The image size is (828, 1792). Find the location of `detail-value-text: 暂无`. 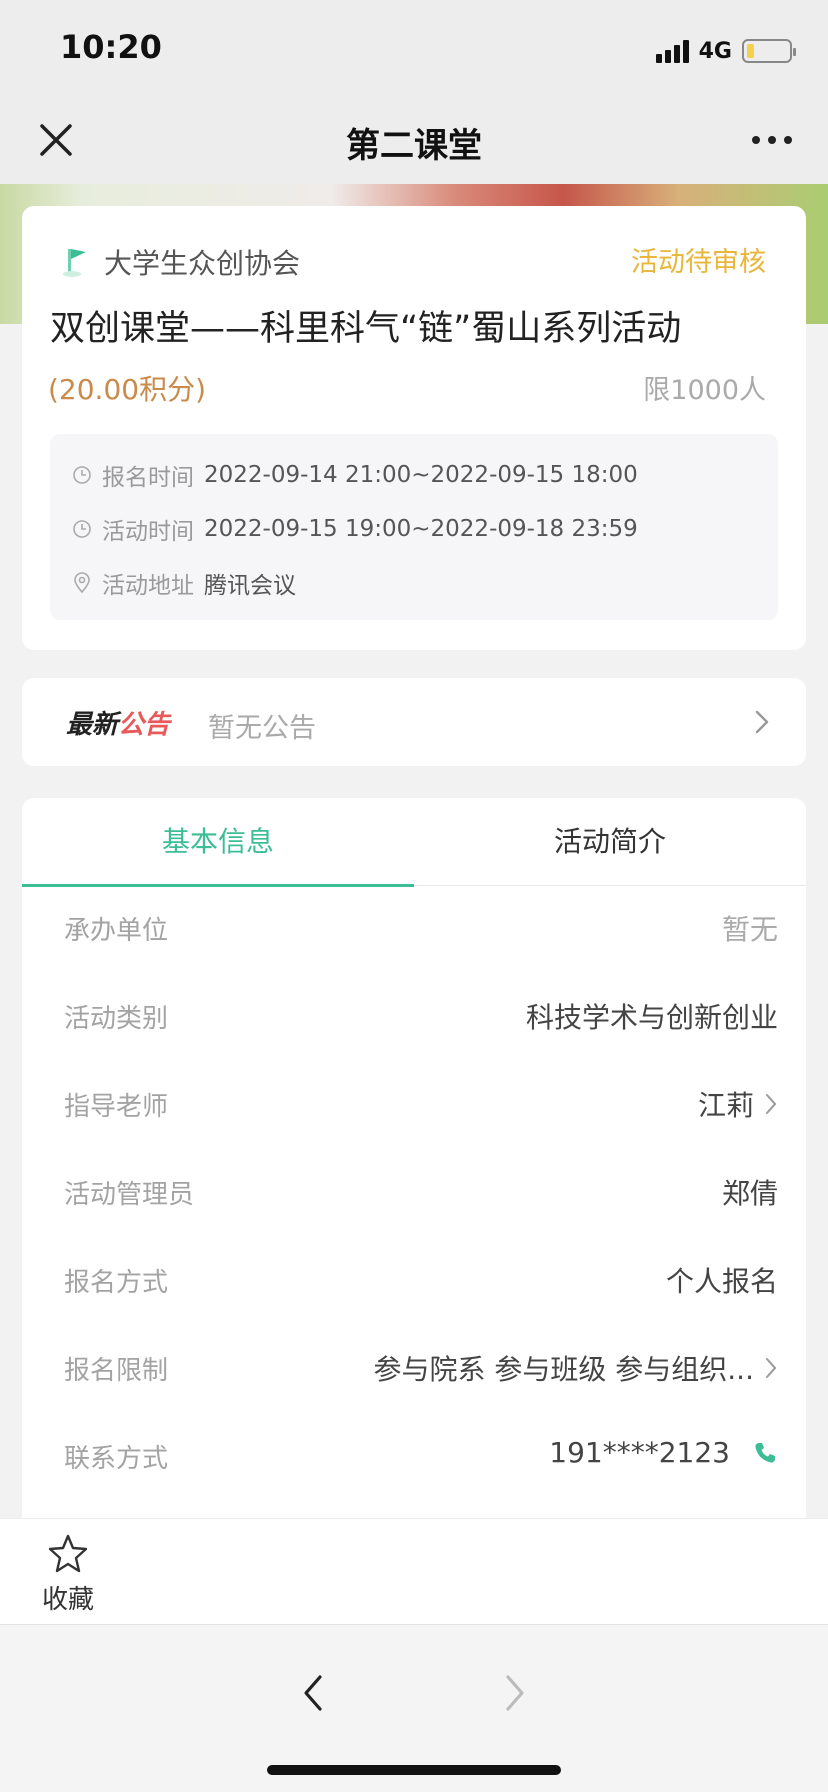

detail-value-text: 暂无 is located at coordinates (749, 929).